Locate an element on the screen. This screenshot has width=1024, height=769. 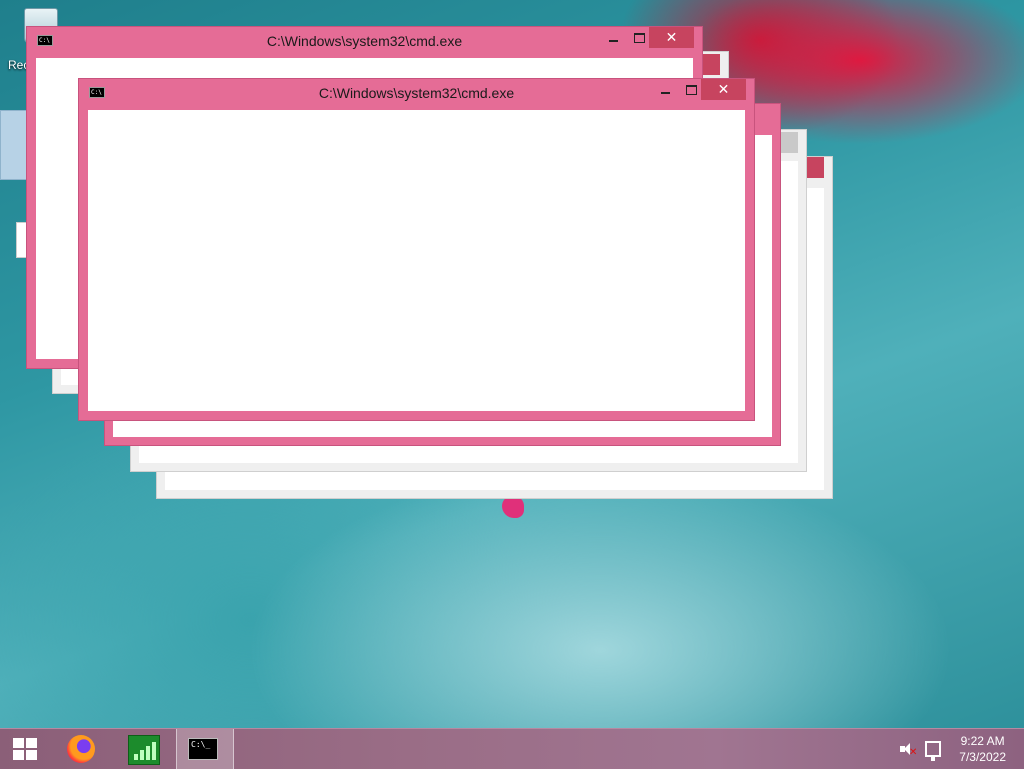
firefox-icon is located at coordinates (81, 749).